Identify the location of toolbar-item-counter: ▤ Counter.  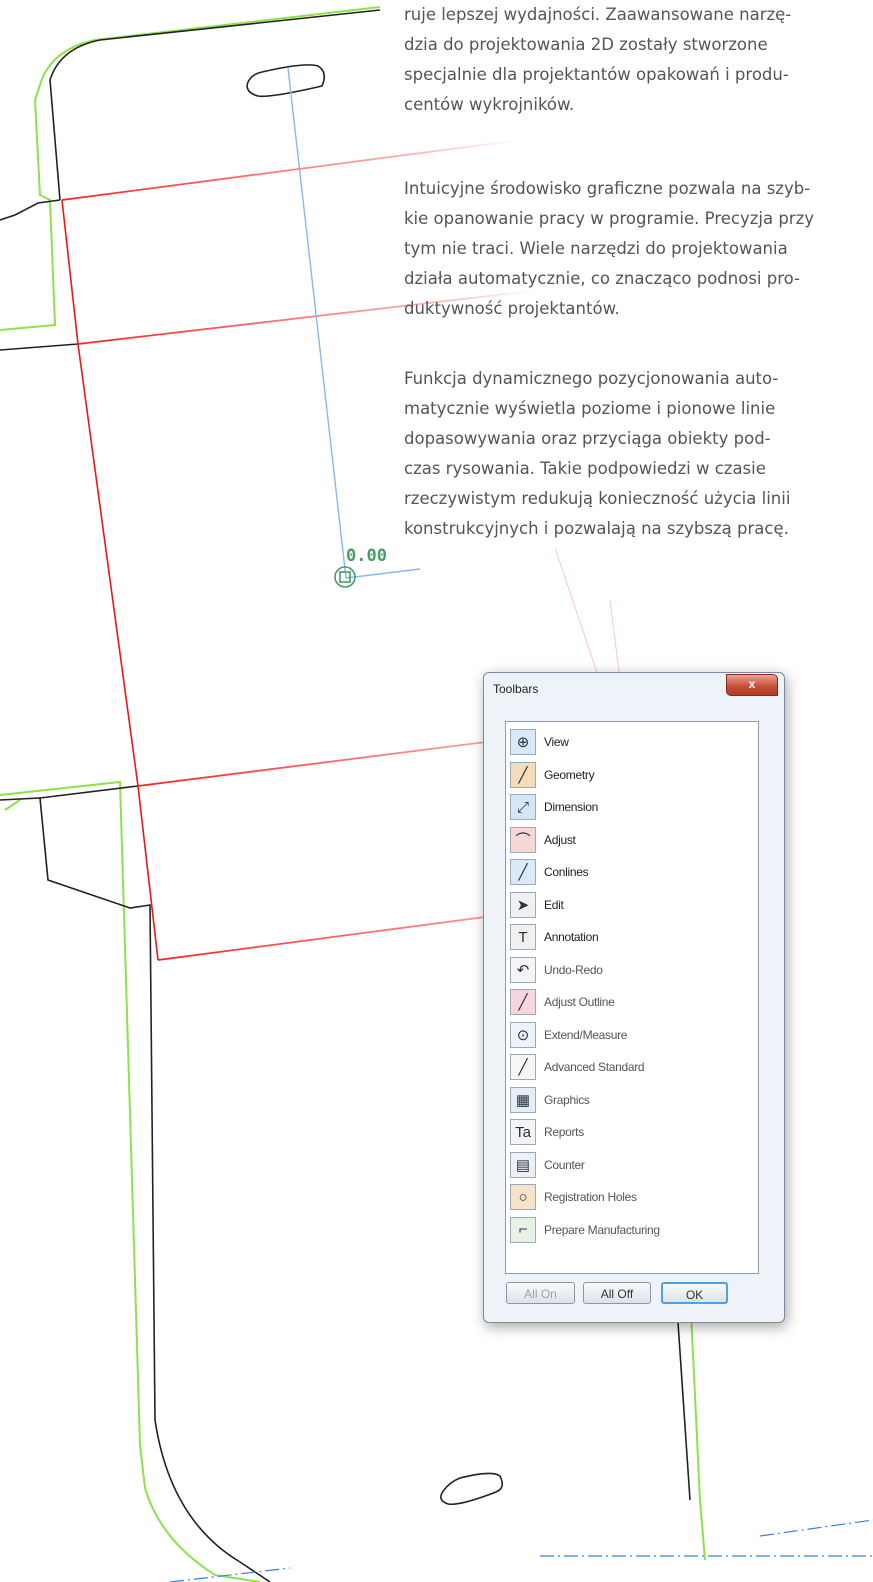
(547, 1165).